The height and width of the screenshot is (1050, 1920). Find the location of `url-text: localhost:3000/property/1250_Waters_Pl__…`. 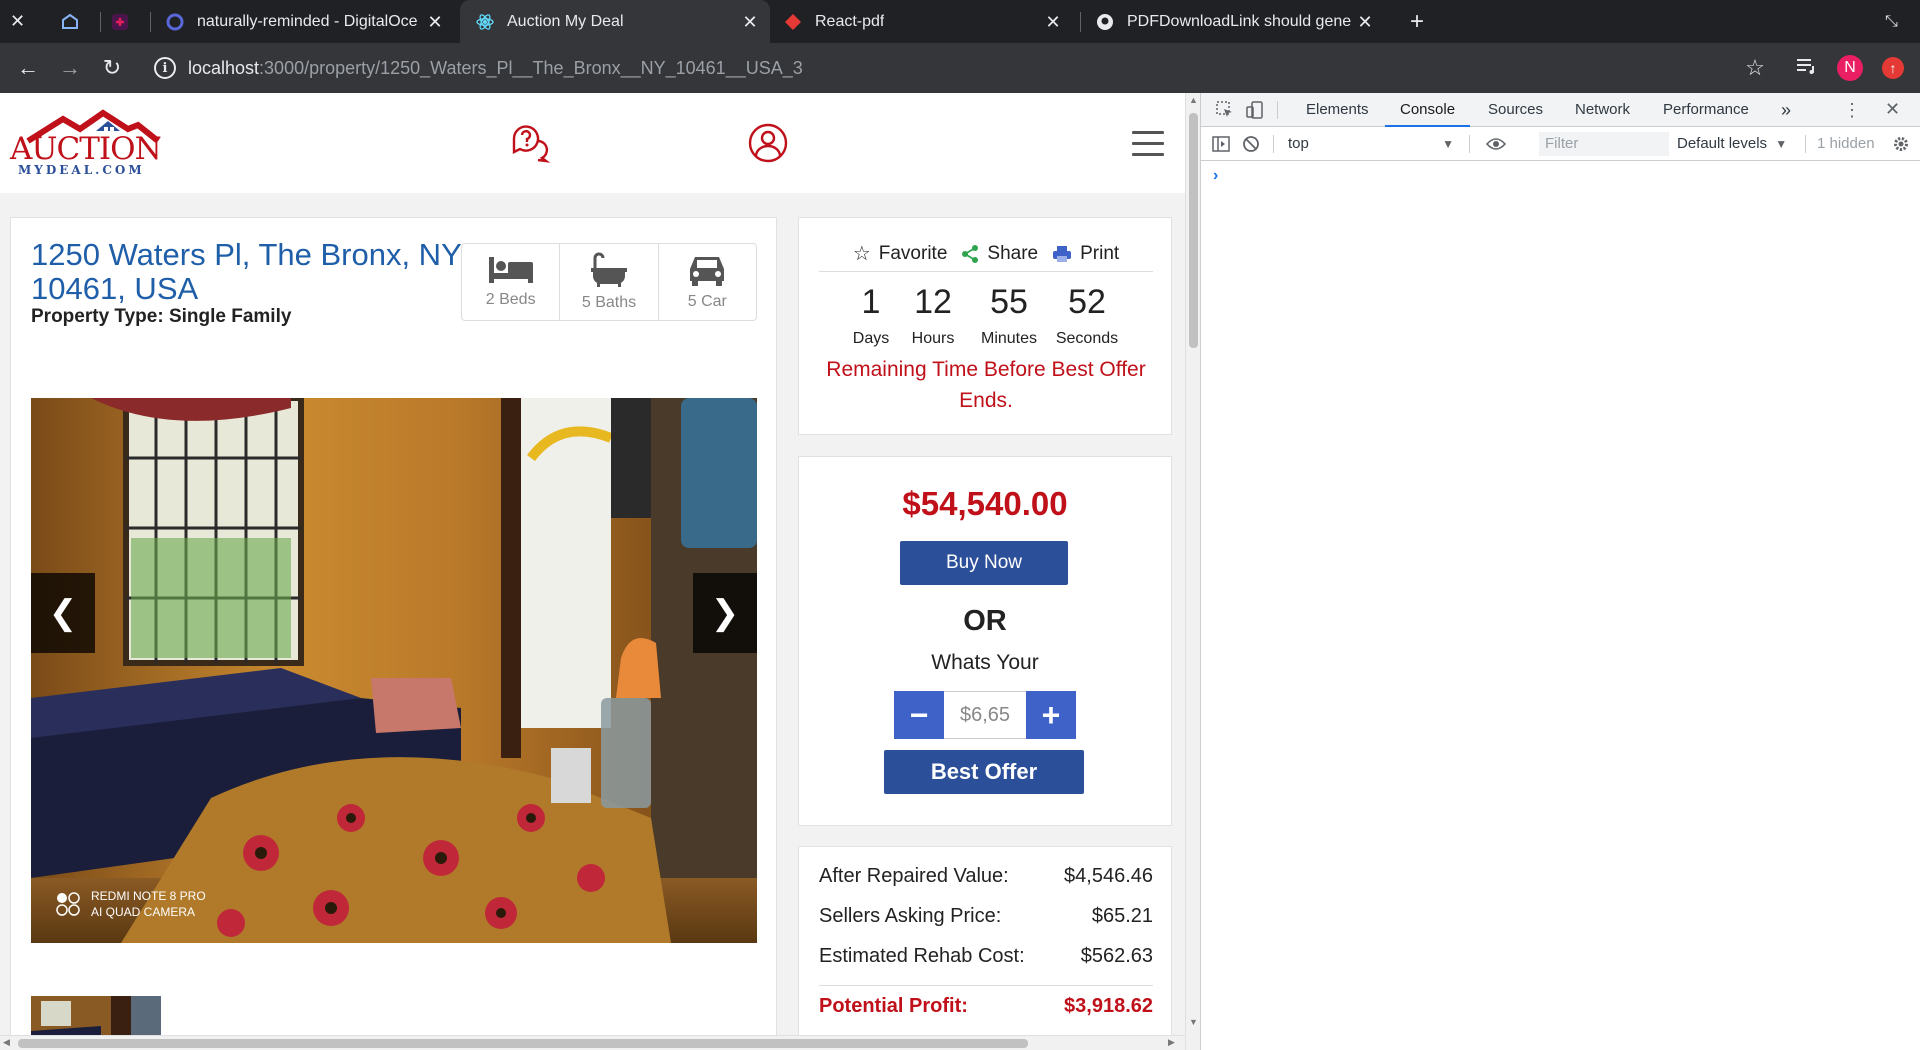

url-text: localhost:3000/property/1250_Waters_Pl__… is located at coordinates (495, 68).